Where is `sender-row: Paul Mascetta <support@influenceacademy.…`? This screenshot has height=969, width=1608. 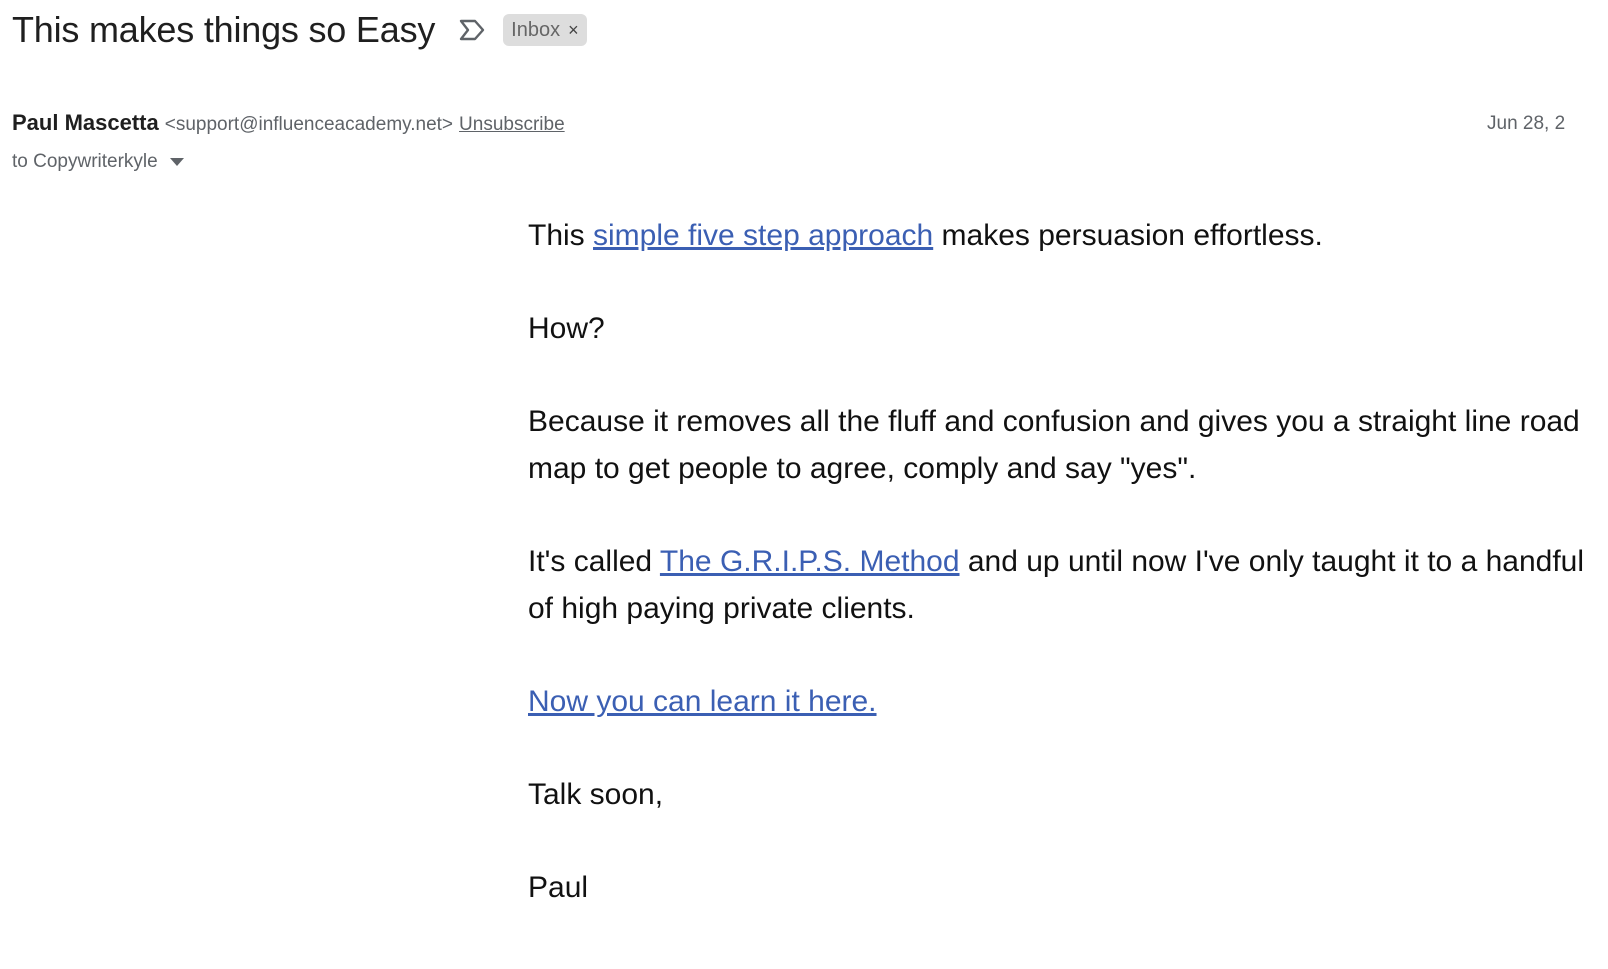
sender-row: Paul Mascetta <support@influenceacademy.… is located at coordinates (288, 125).